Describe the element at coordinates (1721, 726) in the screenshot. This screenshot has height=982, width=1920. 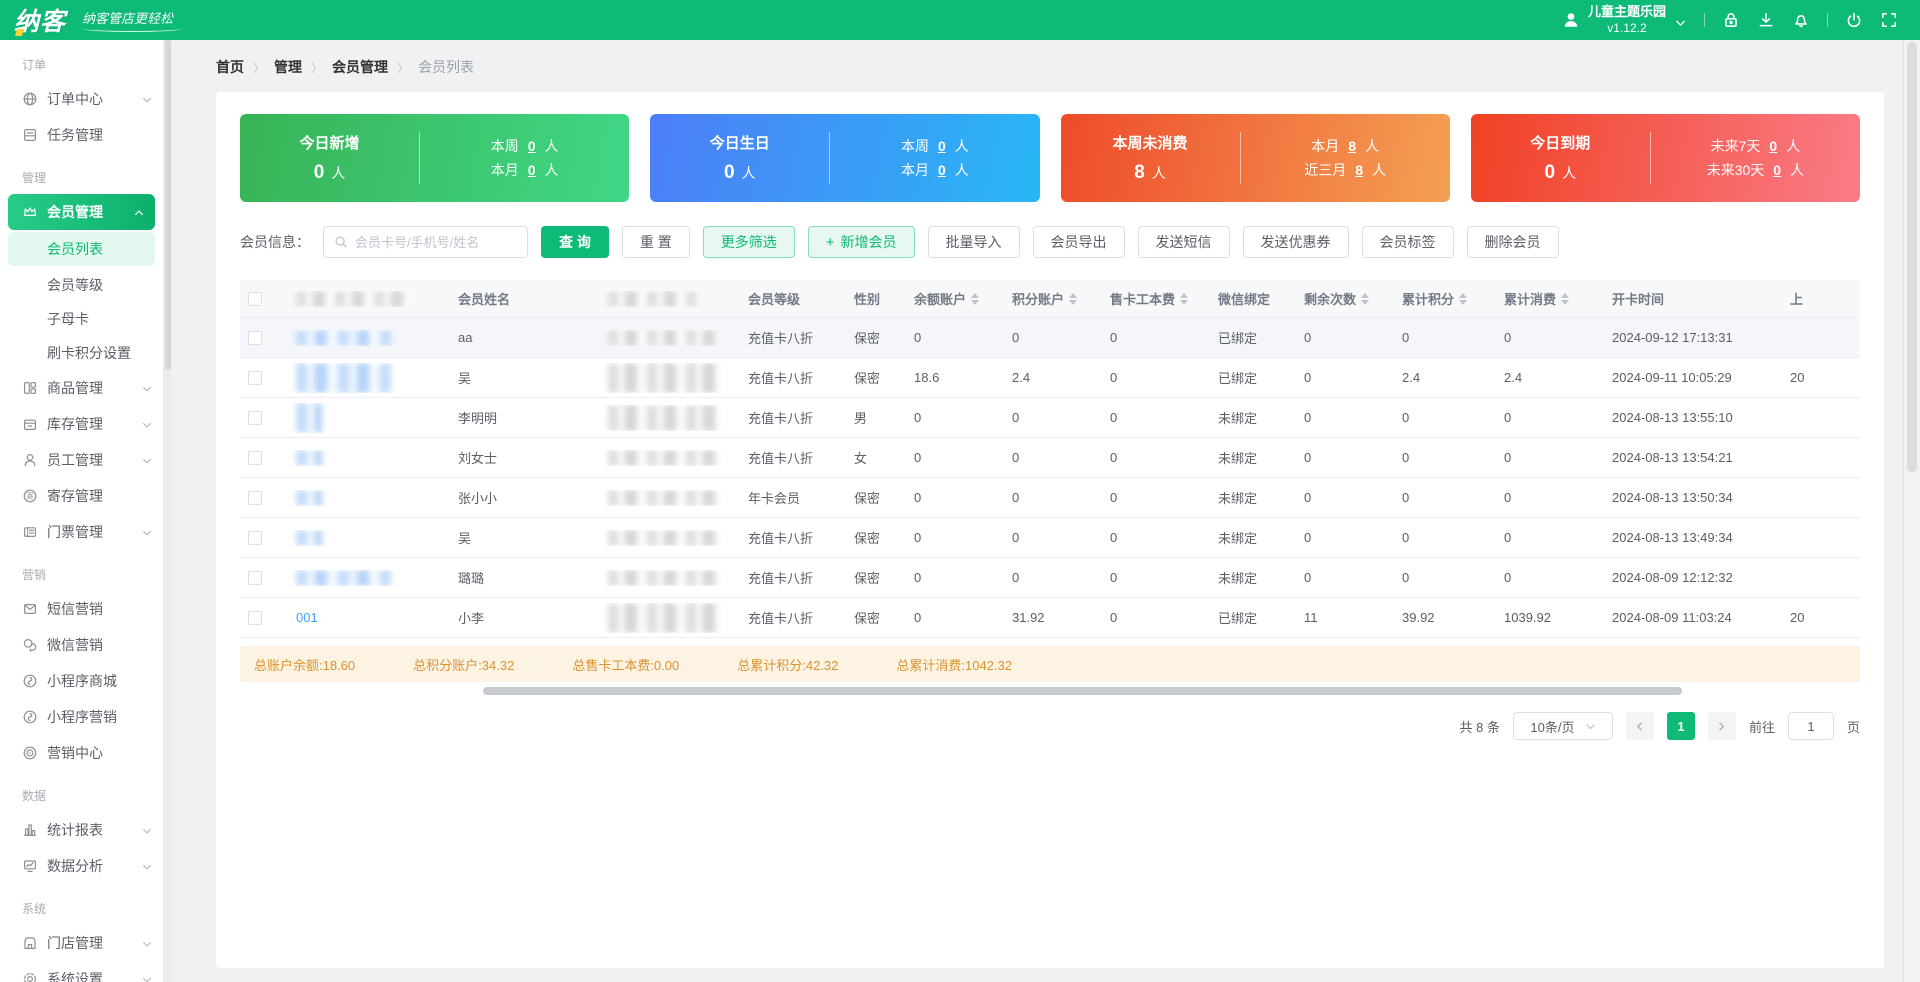
I see `next-page-button` at that location.